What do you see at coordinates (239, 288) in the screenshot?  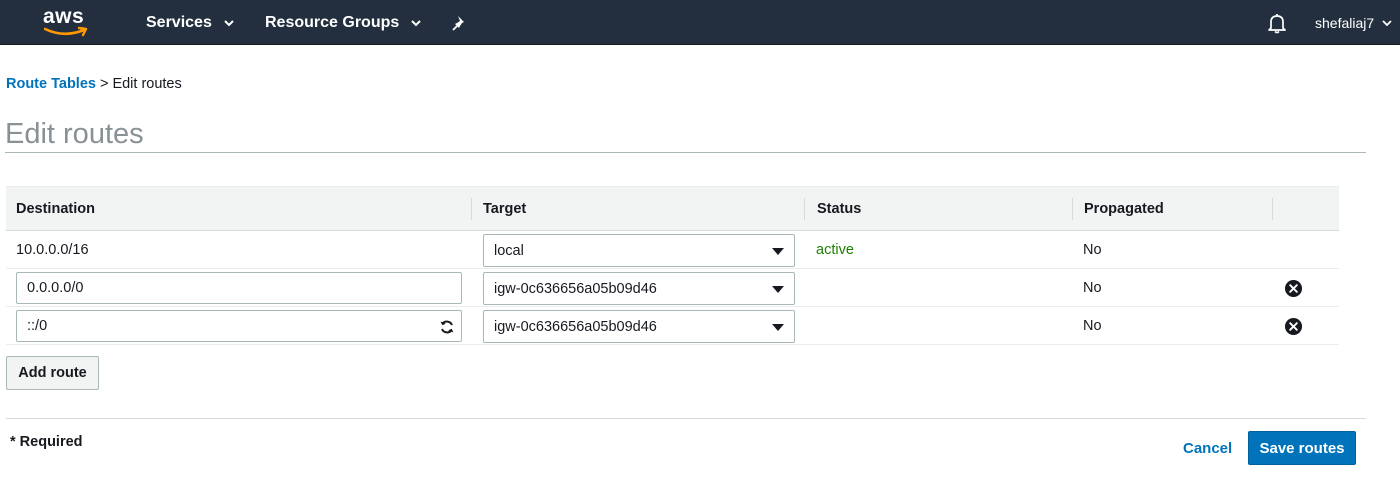 I see `destination-input: 0.0.0.0/0` at bounding box center [239, 288].